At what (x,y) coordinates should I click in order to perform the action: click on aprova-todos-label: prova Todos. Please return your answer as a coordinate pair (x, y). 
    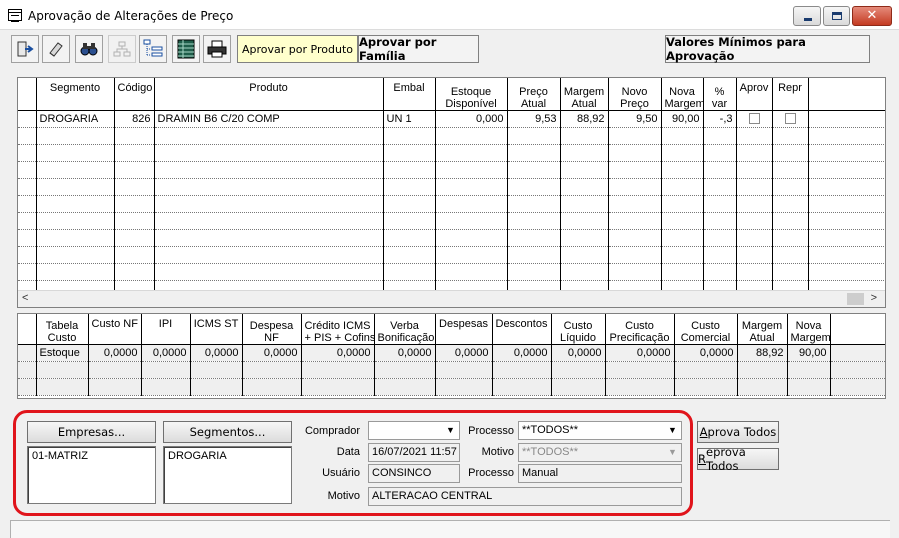
    Looking at the image, I should click on (742, 432).